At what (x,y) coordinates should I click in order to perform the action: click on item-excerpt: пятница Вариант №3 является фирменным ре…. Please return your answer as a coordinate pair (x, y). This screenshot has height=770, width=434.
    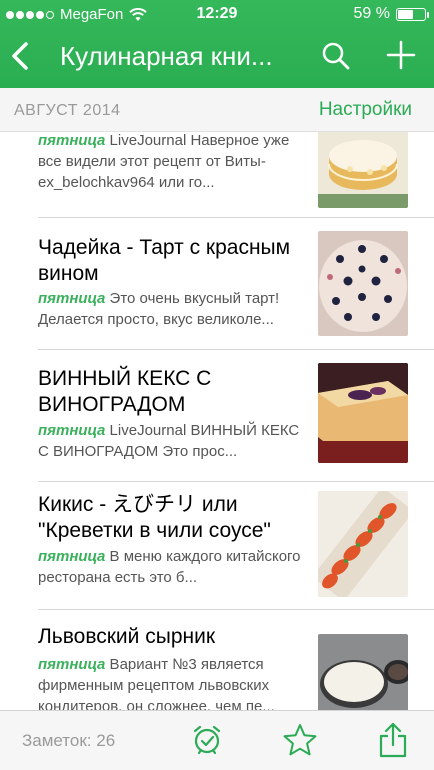
    Looking at the image, I should click on (173, 682).